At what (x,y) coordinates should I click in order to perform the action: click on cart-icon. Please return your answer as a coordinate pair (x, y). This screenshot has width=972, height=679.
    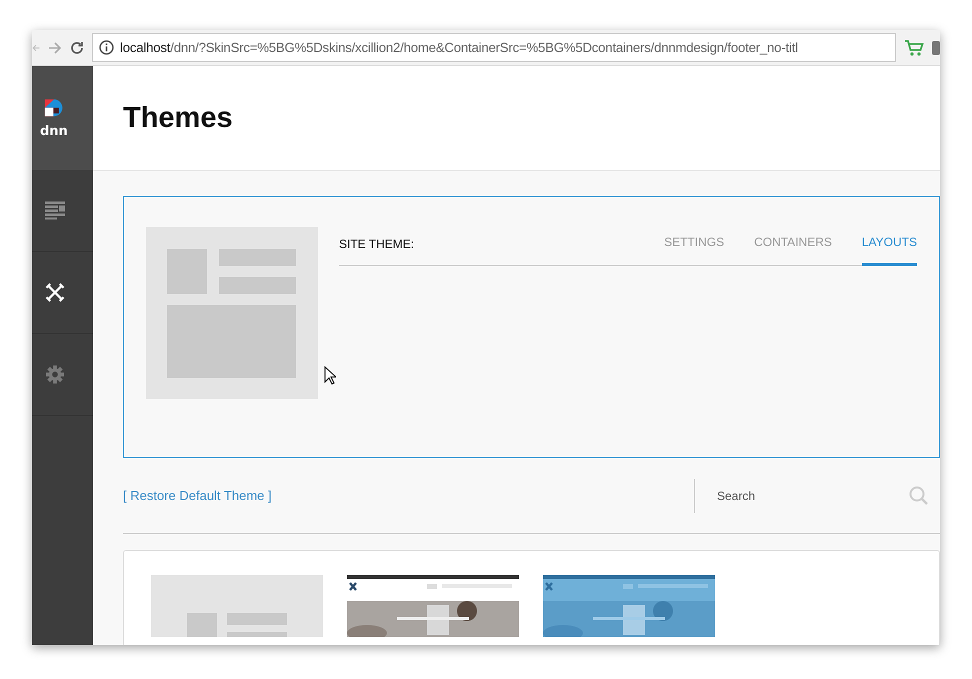
    Looking at the image, I should click on (914, 47).